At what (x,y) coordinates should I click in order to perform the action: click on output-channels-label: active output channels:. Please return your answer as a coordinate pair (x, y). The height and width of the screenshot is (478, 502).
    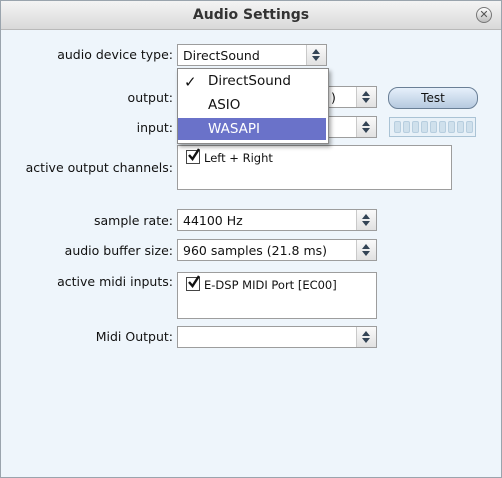
    Looking at the image, I should click on (99, 167).